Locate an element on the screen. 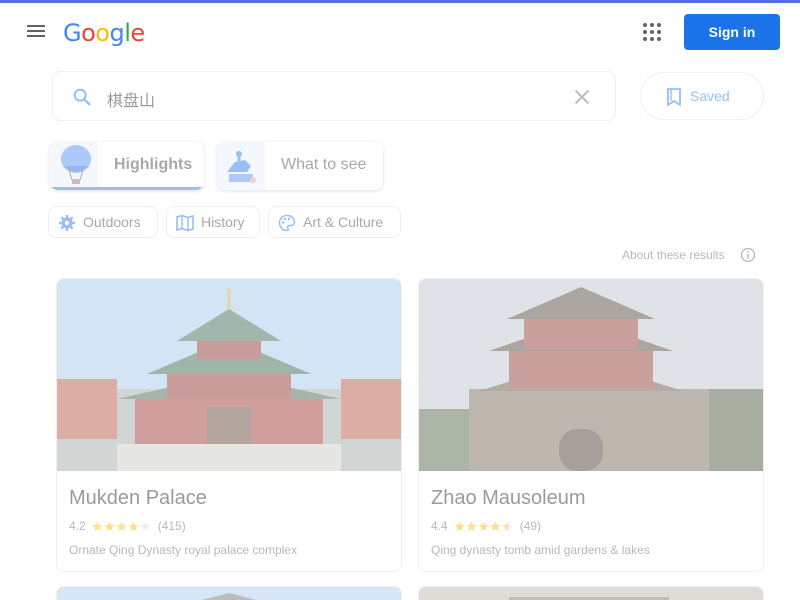  mausoleum-photo is located at coordinates (591, 375).